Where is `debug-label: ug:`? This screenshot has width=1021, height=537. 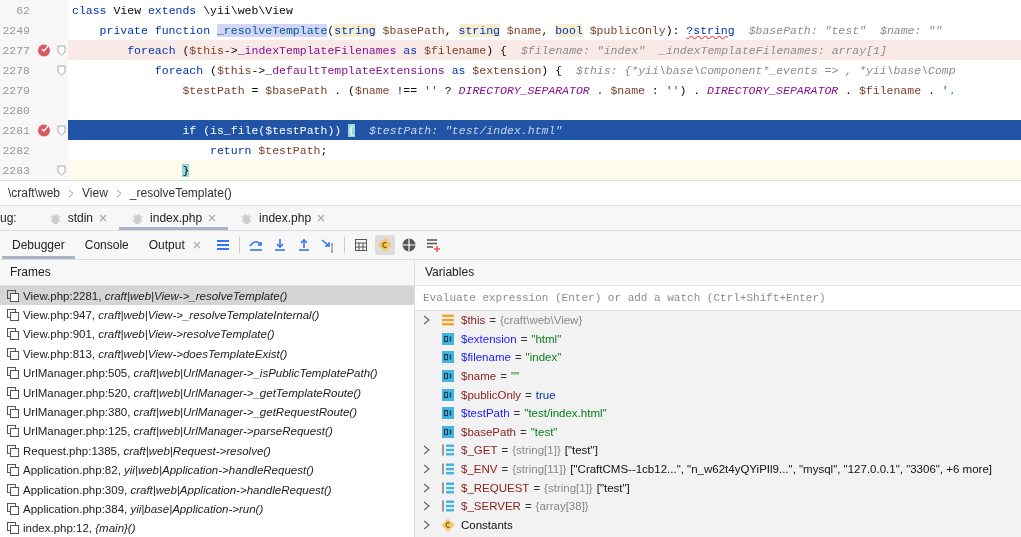 debug-label: ug: is located at coordinates (9, 218).